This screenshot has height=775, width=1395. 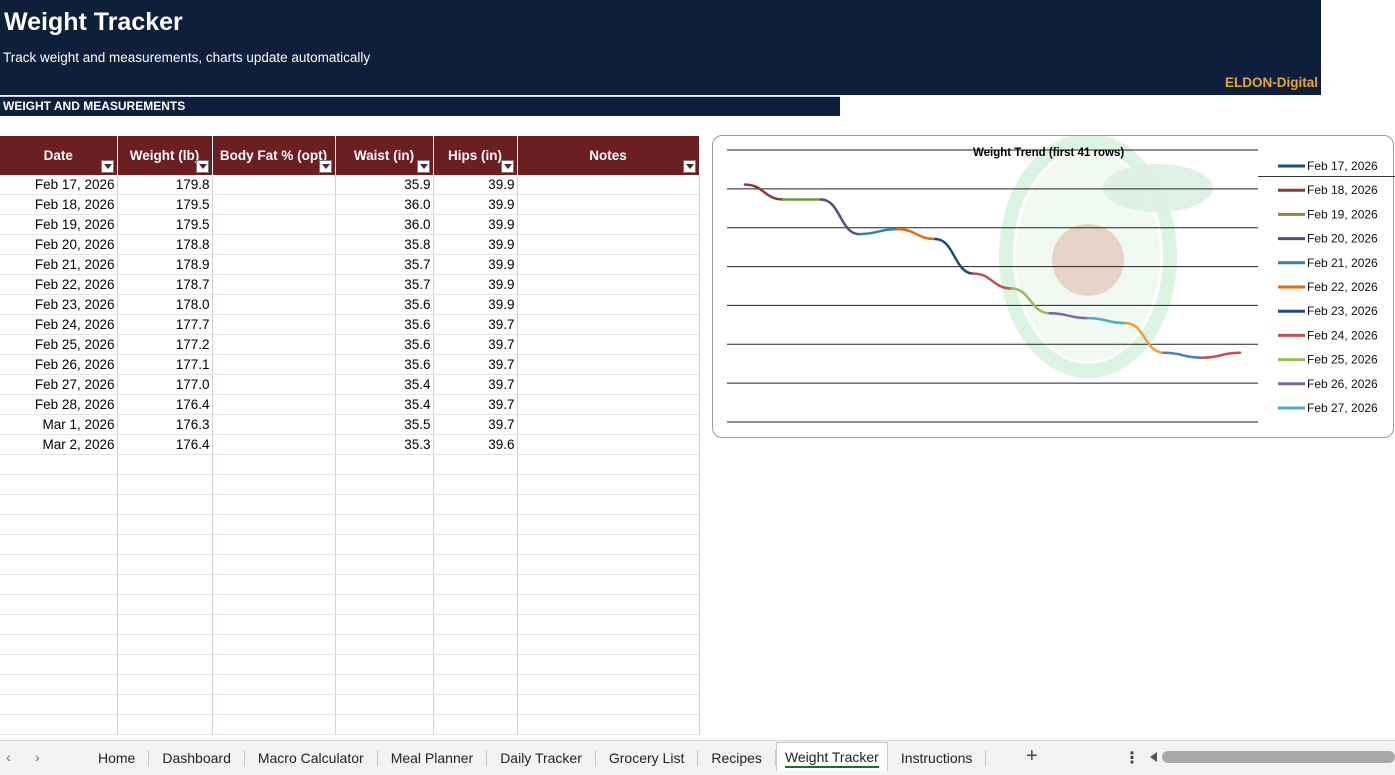 What do you see at coordinates (1132, 758) in the screenshot?
I see `more-options-icon: ⋮` at bounding box center [1132, 758].